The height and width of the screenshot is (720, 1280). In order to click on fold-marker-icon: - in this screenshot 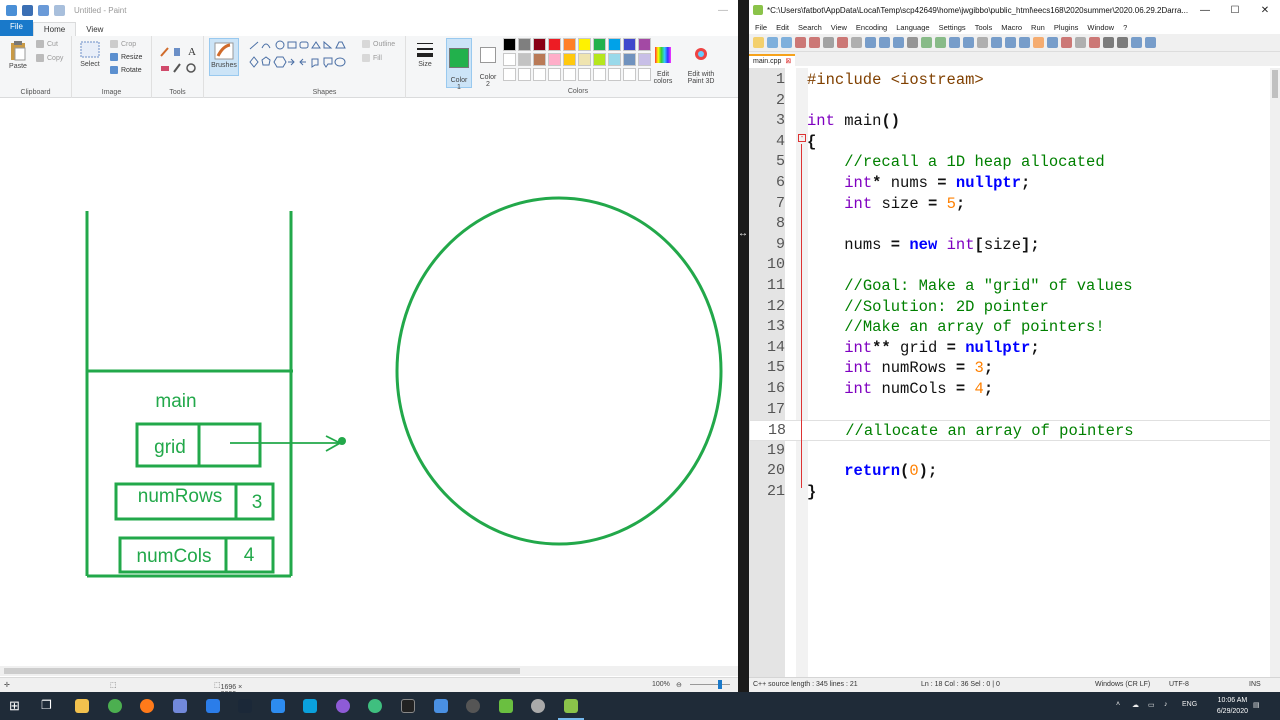, I will do `click(802, 138)`.